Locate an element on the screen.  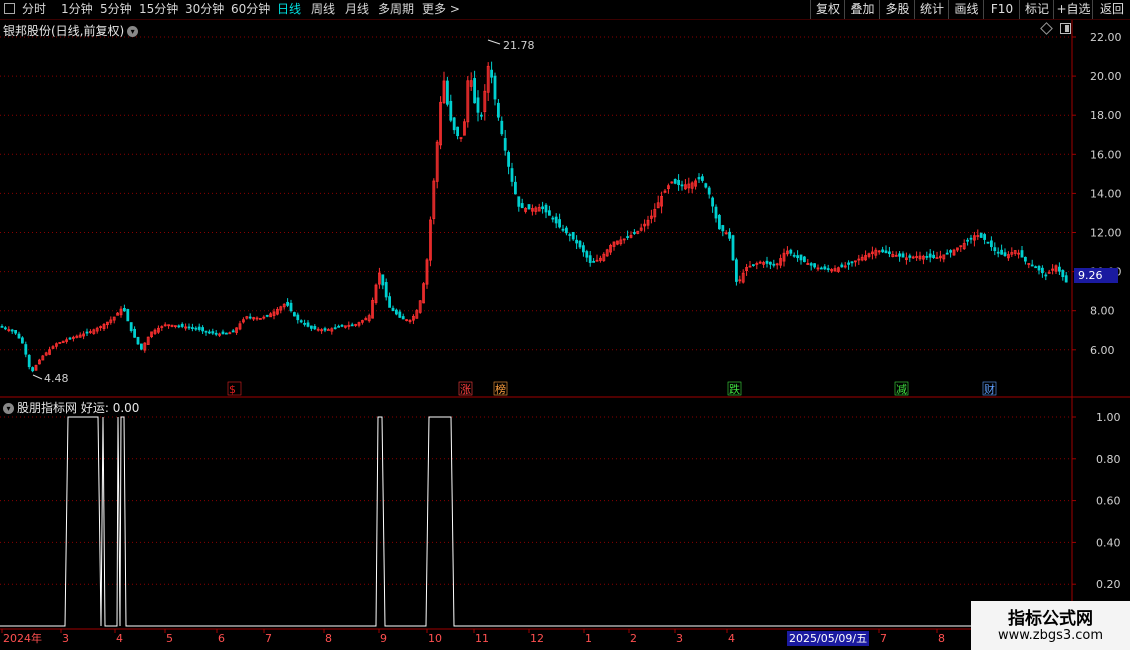
indicator-value: 0.00 is located at coordinates (126, 408).